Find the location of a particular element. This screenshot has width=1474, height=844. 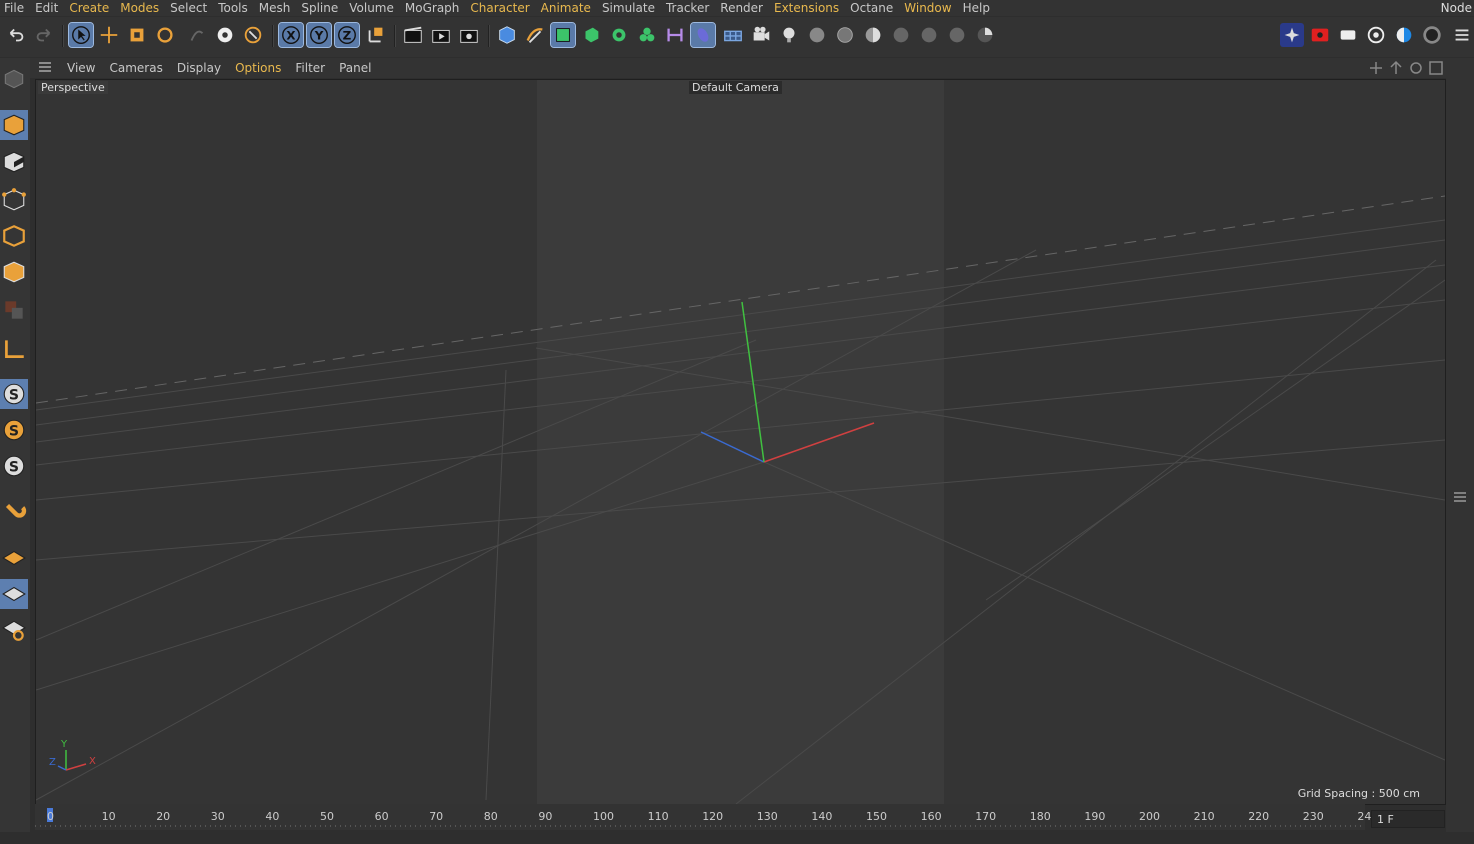

x-axis-icon: X is located at coordinates (291, 35).